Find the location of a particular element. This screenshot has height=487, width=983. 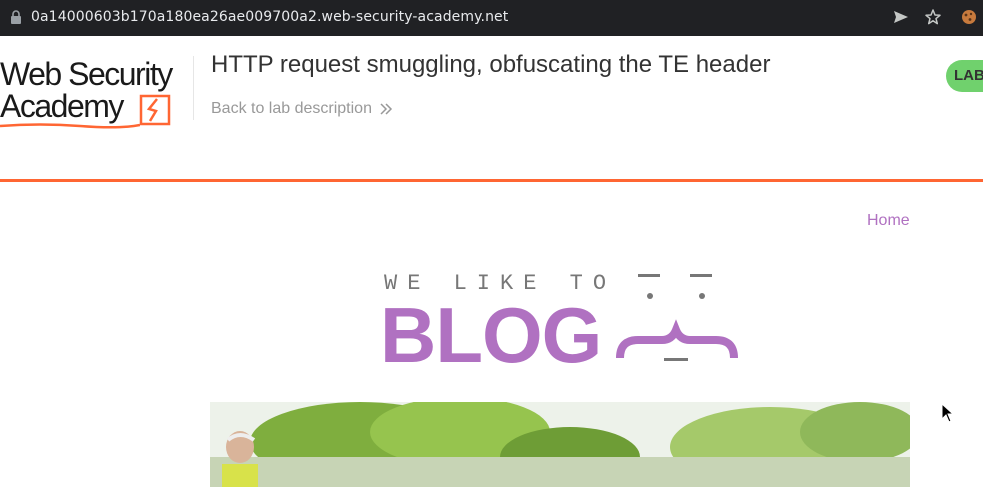

lock-icon is located at coordinates (16, 17).